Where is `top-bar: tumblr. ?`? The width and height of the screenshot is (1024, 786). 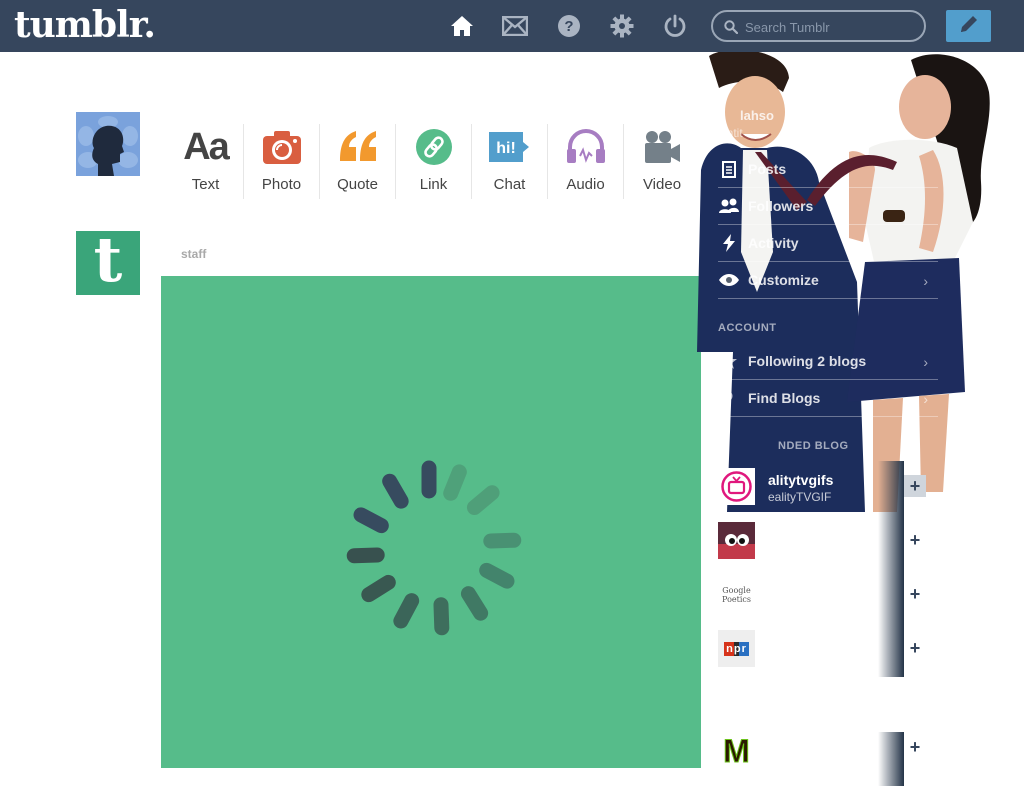
top-bar: tumblr. ? is located at coordinates (512, 26).